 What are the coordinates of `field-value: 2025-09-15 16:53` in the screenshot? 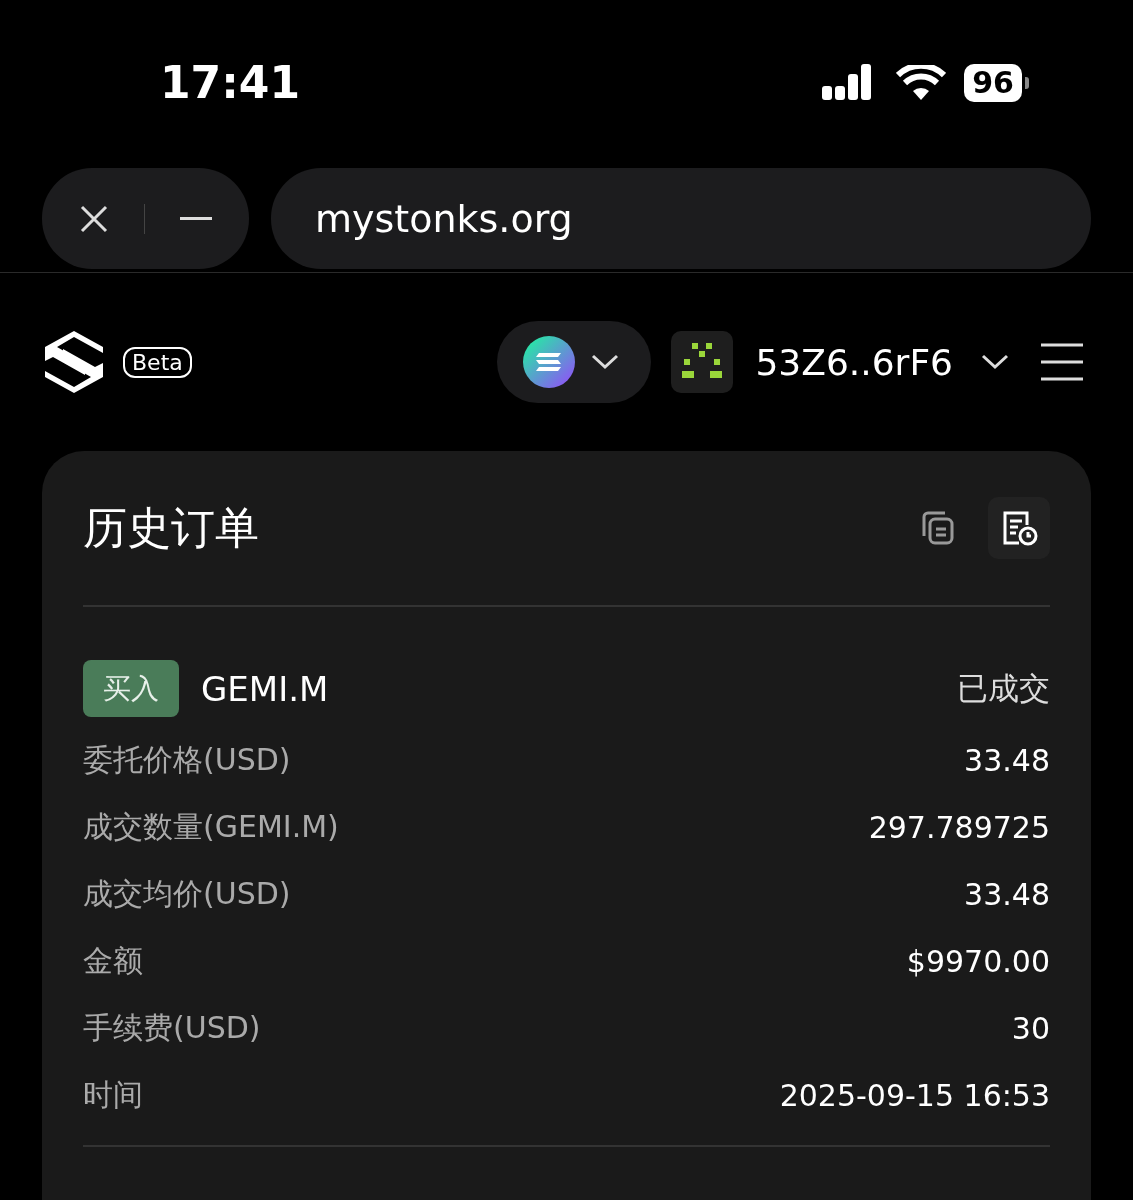 It's located at (914, 1095).